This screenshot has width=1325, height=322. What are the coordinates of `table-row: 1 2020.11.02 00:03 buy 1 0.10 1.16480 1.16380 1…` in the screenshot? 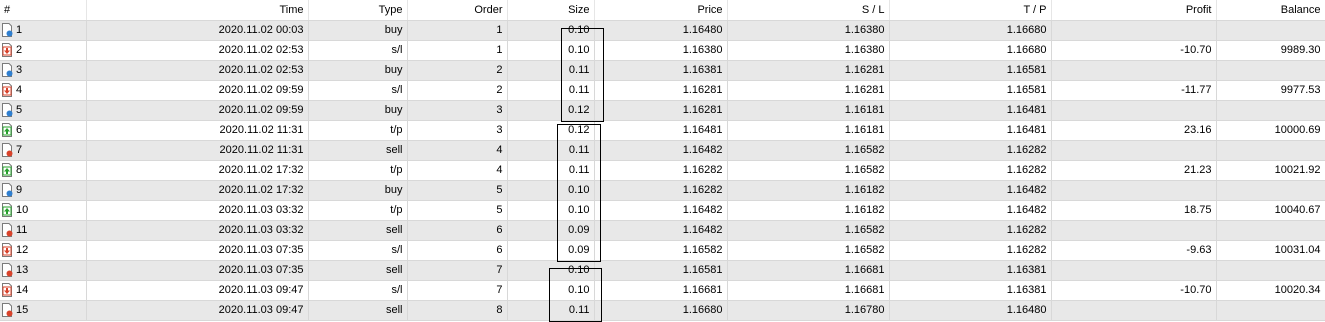 It's located at (662, 30).